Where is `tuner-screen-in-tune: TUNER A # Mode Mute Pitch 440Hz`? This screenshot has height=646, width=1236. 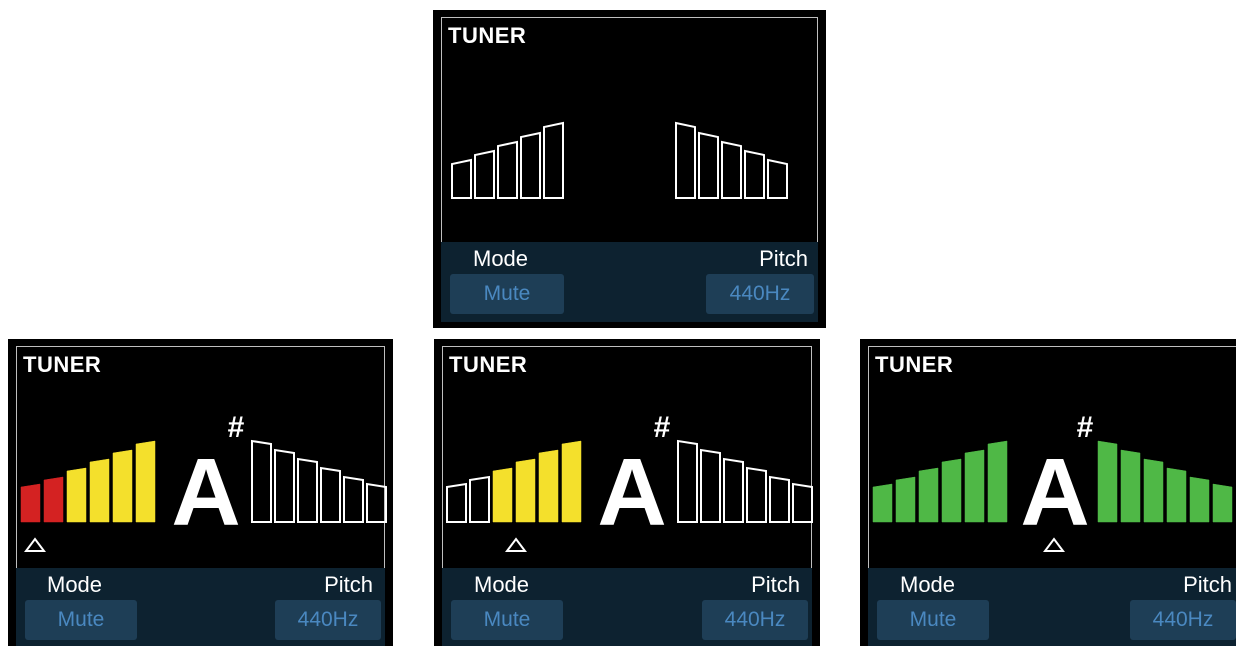
tuner-screen-in-tune: TUNER A # Mode Mute Pitch 440Hz is located at coordinates (1048, 492).